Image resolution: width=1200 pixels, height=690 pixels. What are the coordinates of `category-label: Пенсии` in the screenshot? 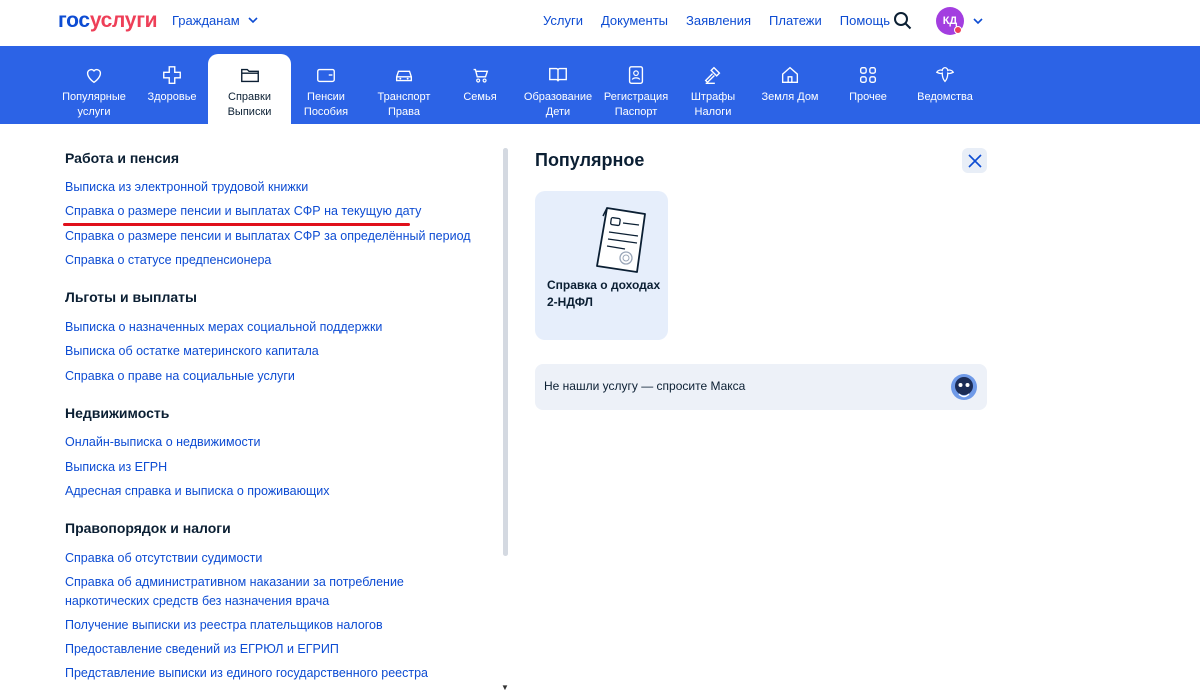 It's located at (326, 97).